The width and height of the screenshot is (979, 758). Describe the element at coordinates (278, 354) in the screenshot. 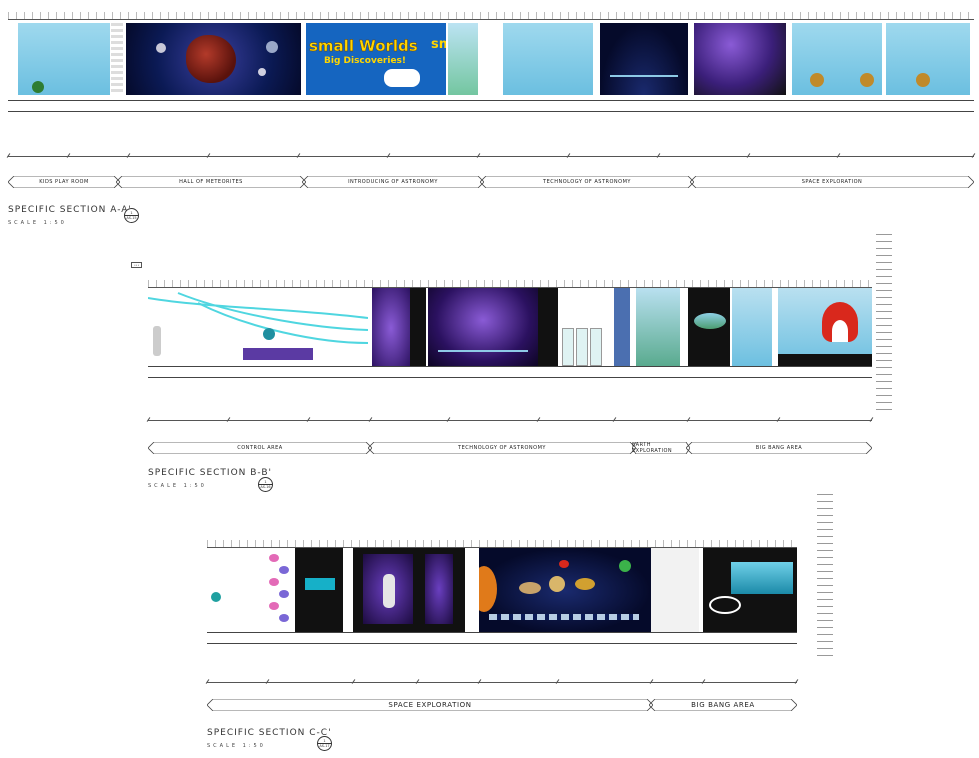

I see `seating-row` at that location.